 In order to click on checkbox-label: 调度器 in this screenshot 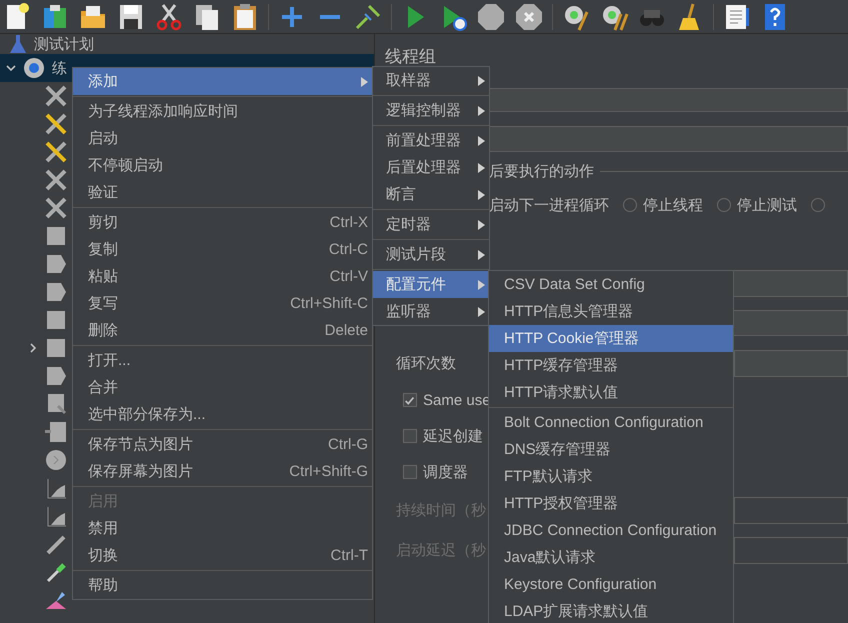, I will do `click(445, 472)`.